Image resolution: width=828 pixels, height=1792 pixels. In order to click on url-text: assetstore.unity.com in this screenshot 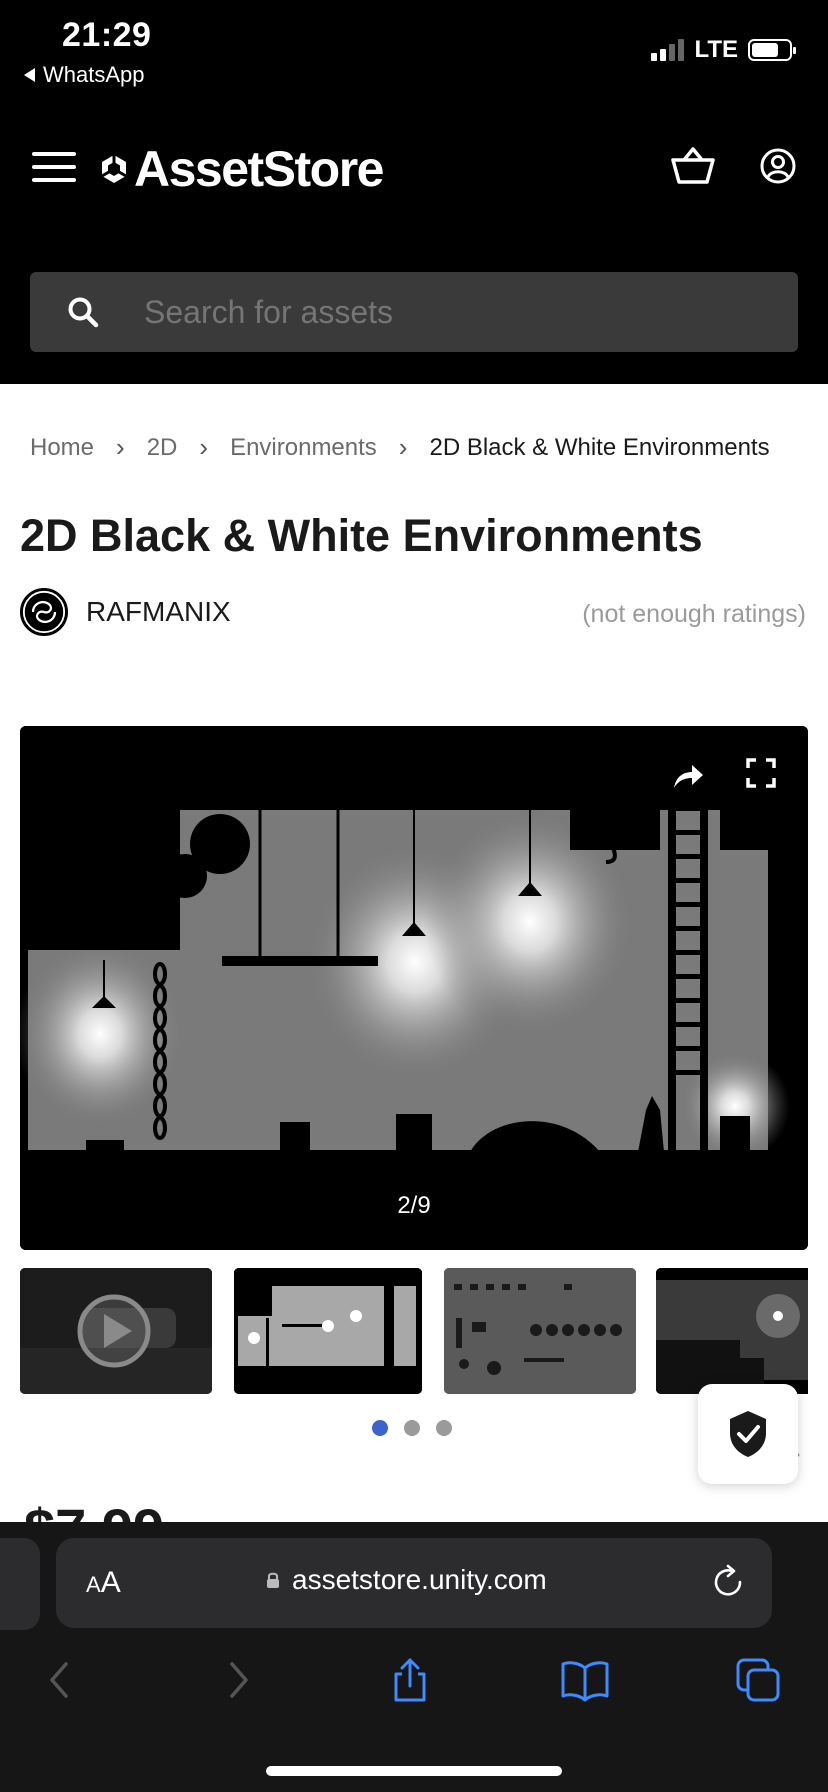, I will do `click(419, 1579)`.